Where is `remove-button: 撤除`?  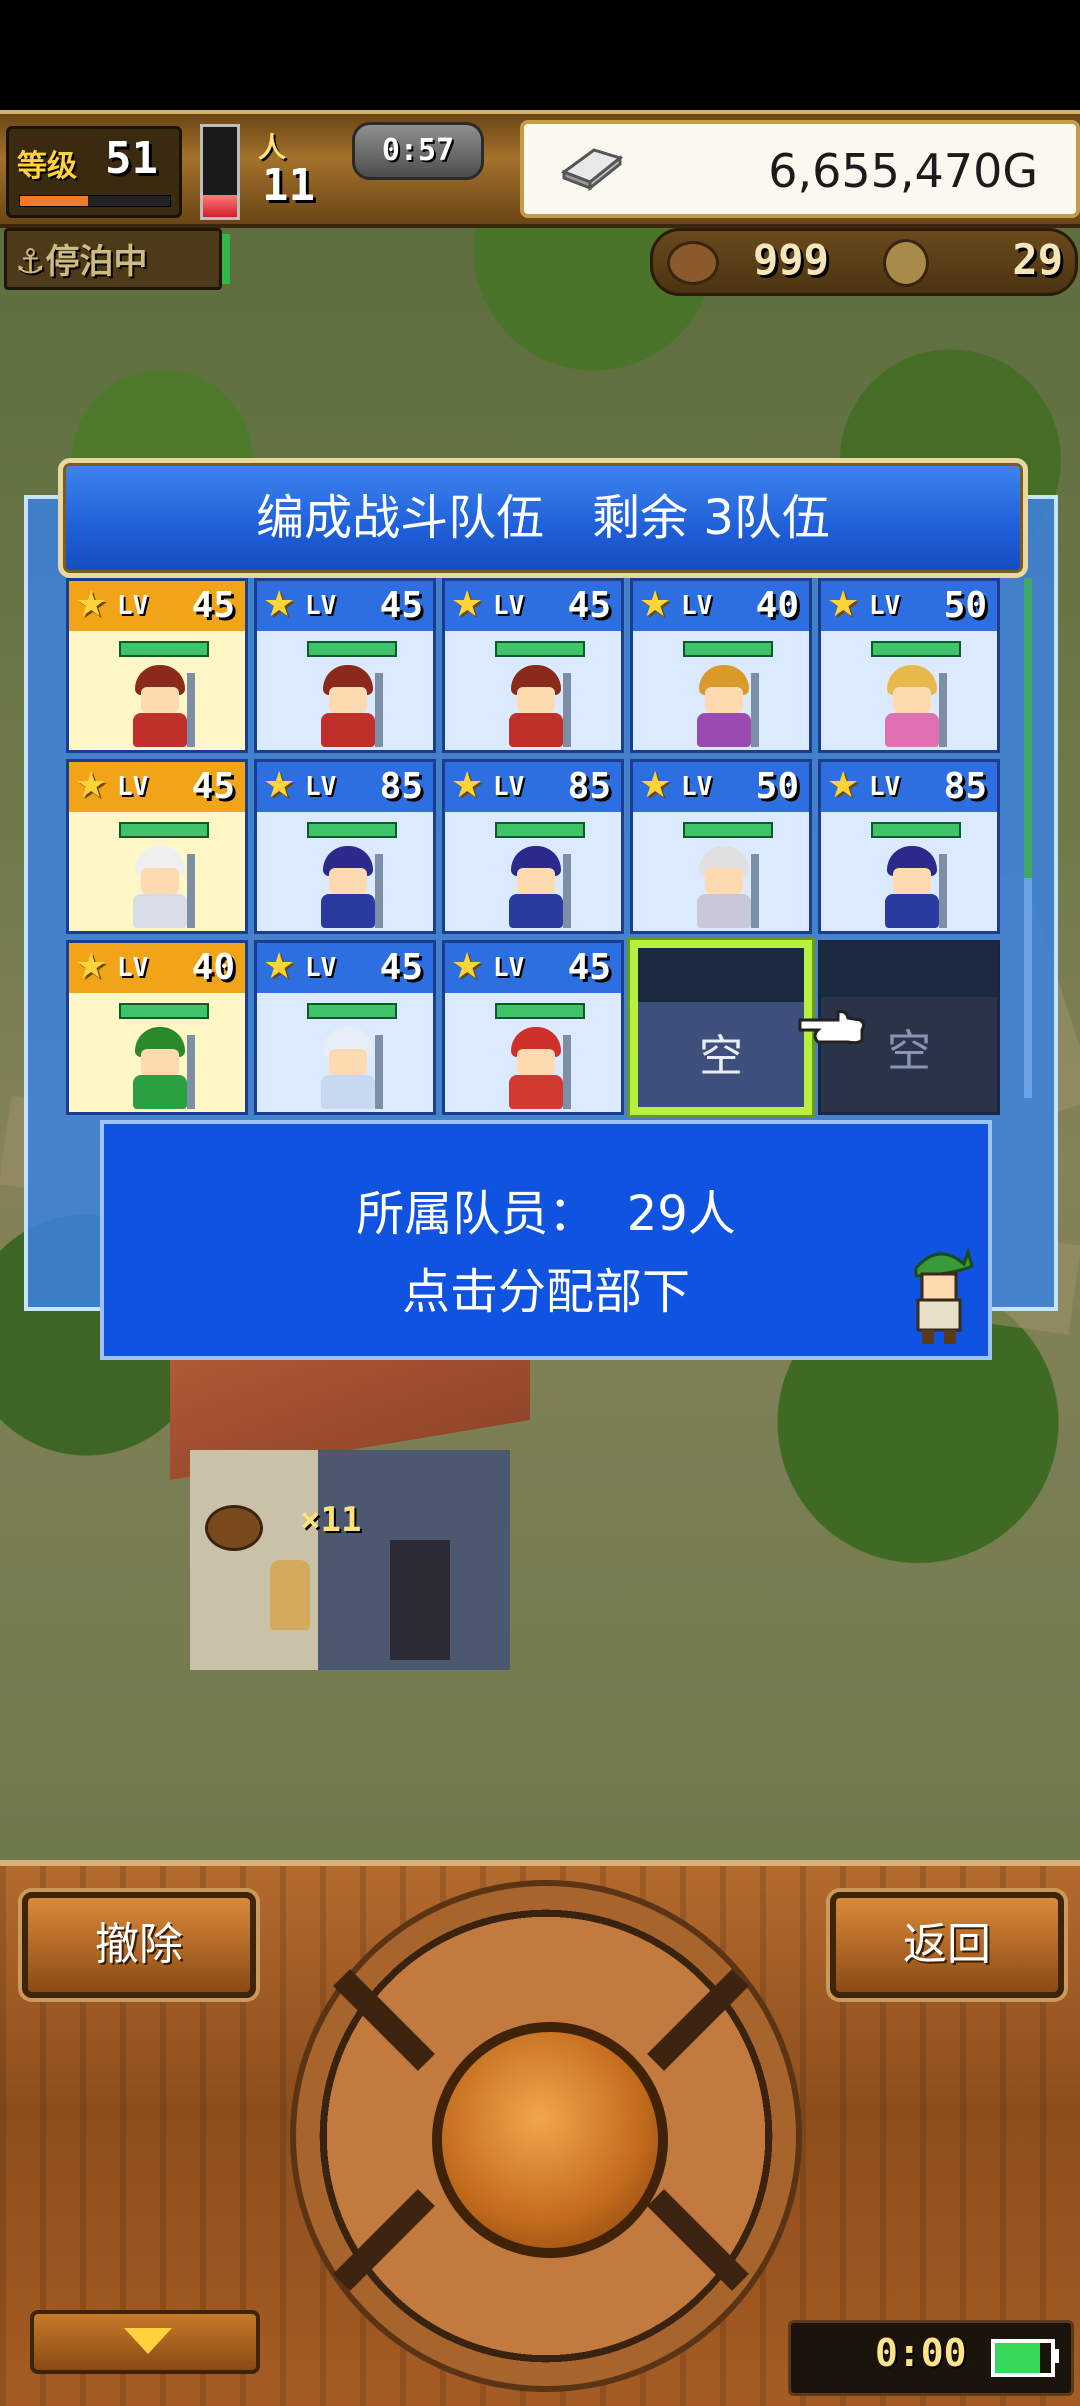
remove-button: 撤除 is located at coordinates (139, 1945).